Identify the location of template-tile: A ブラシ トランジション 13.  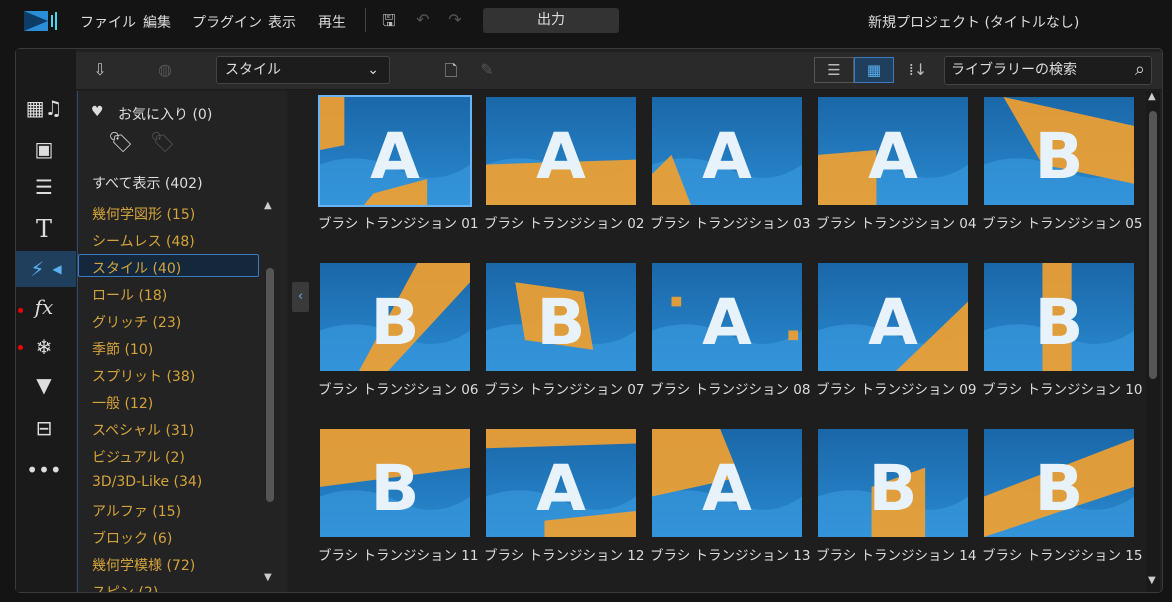
(730, 495).